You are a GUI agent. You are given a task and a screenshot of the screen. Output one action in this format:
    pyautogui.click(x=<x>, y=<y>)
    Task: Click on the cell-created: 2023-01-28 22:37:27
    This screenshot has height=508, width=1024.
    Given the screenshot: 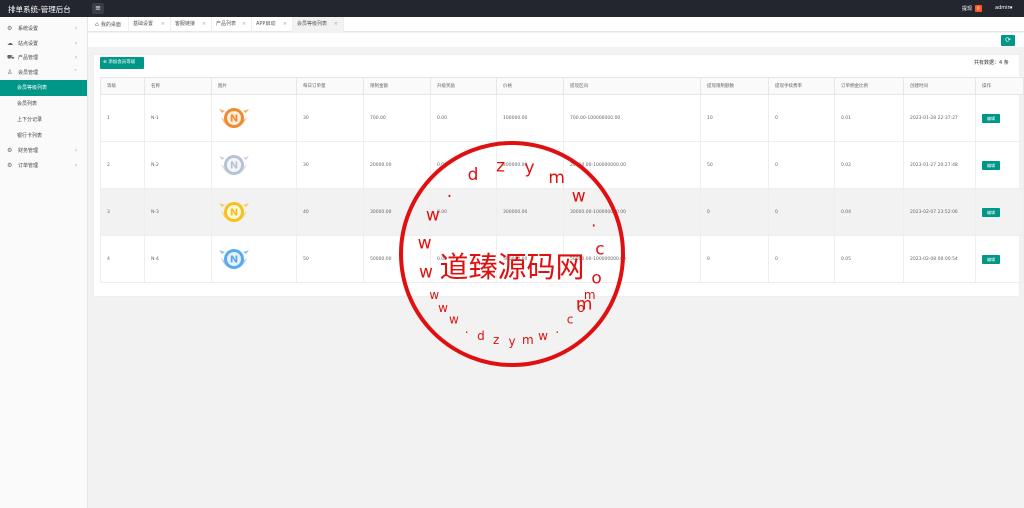 What is the action you would take?
    pyautogui.click(x=939, y=118)
    